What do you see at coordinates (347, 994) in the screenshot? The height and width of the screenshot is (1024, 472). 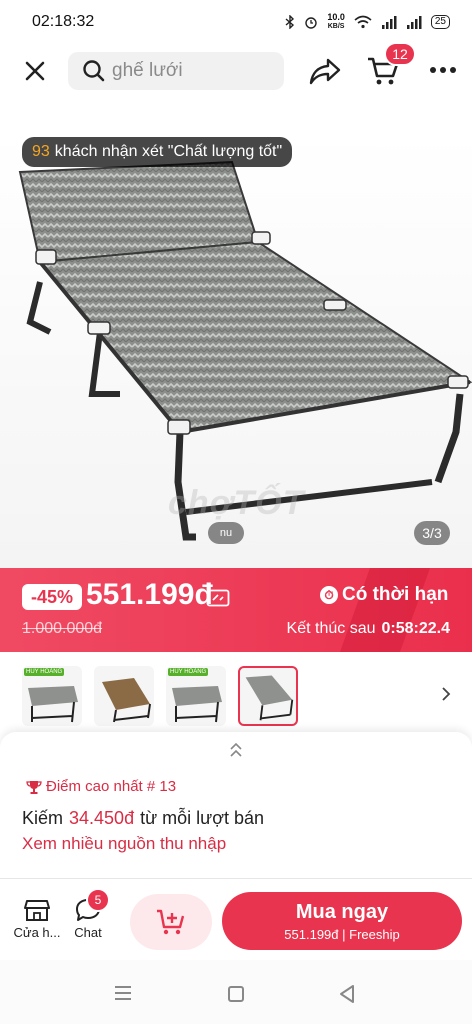 I see `nav-back-icon` at bounding box center [347, 994].